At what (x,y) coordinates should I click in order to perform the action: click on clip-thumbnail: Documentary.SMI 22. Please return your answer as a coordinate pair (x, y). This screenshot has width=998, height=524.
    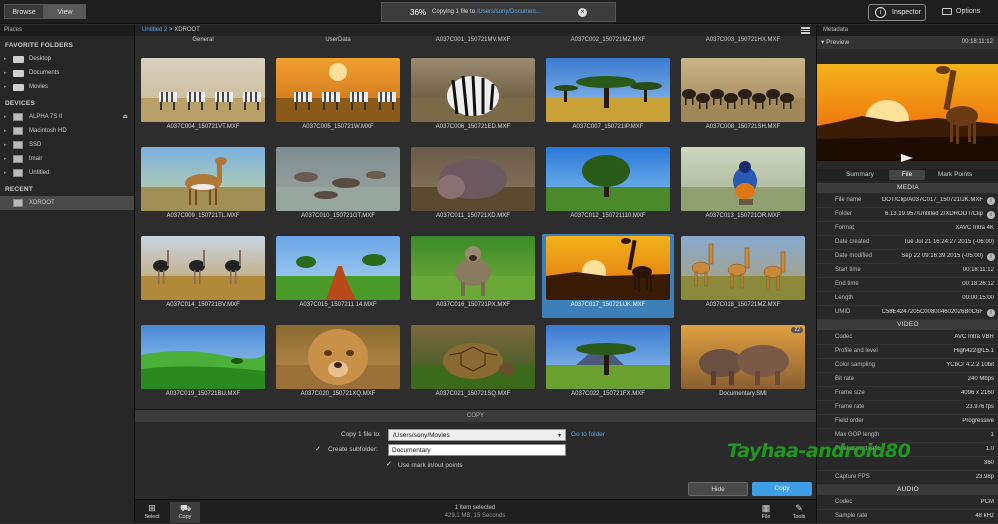
    Looking at the image, I should click on (743, 365).